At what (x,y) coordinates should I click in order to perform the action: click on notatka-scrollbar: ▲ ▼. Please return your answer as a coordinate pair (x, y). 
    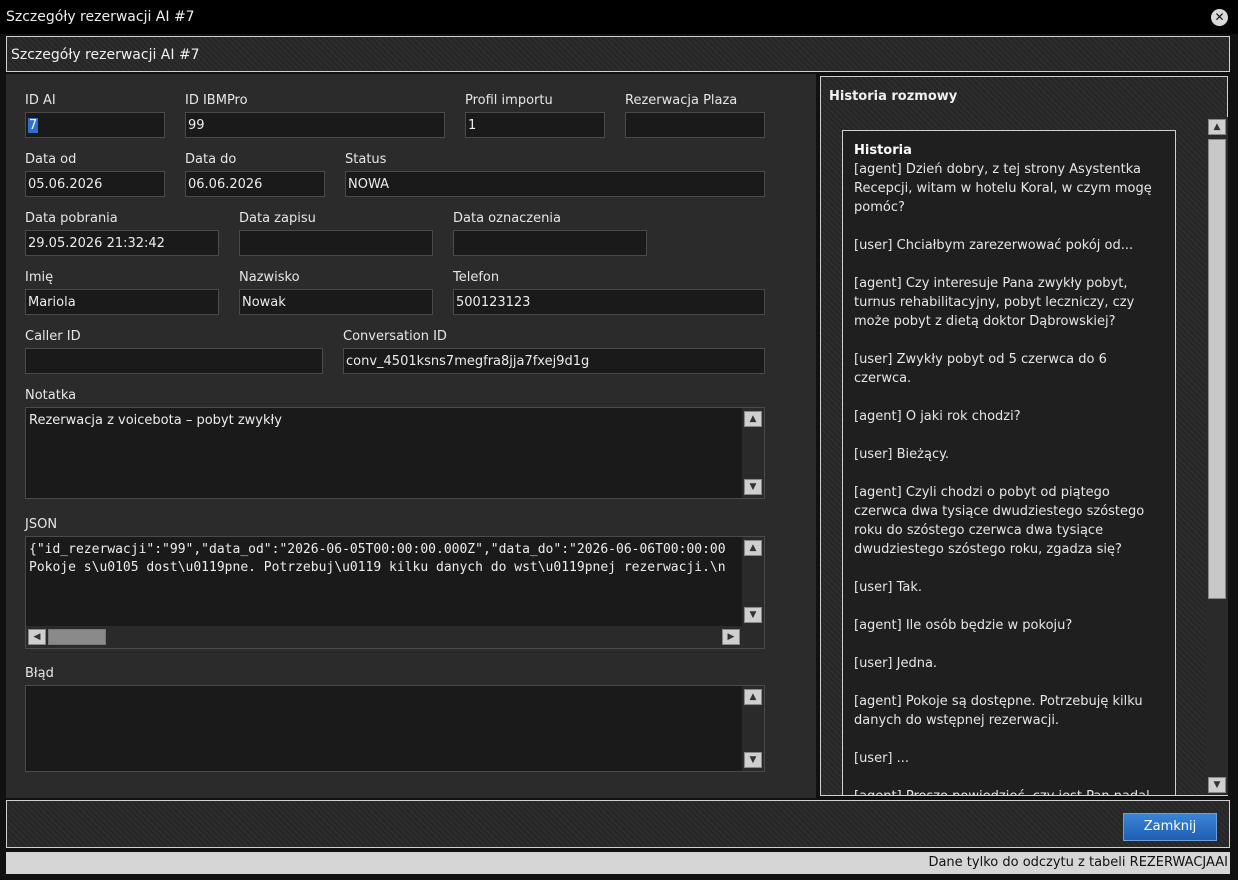
    Looking at the image, I should click on (753, 453).